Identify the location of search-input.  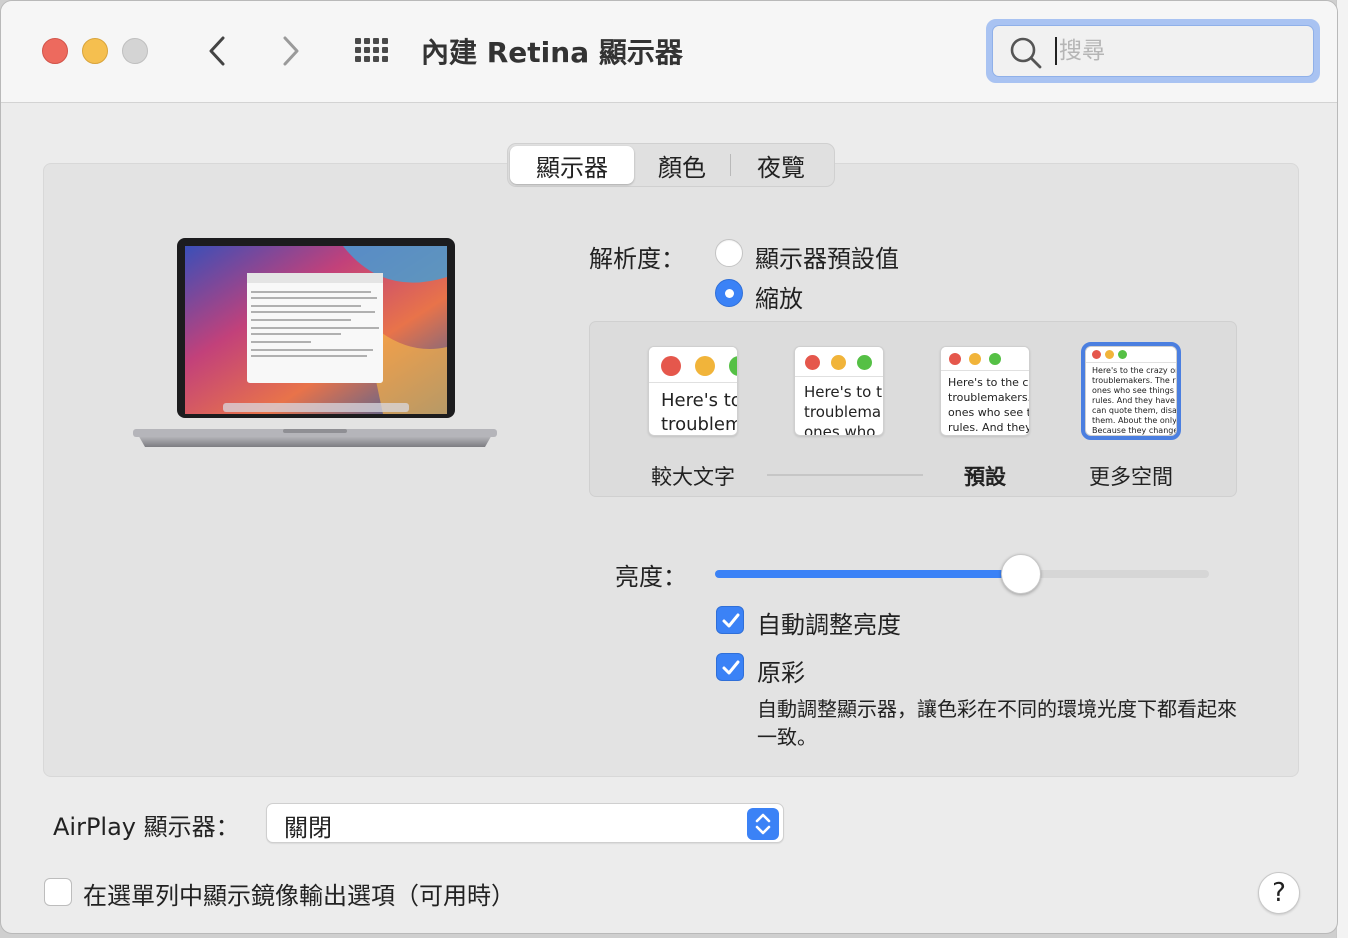
(1174, 51).